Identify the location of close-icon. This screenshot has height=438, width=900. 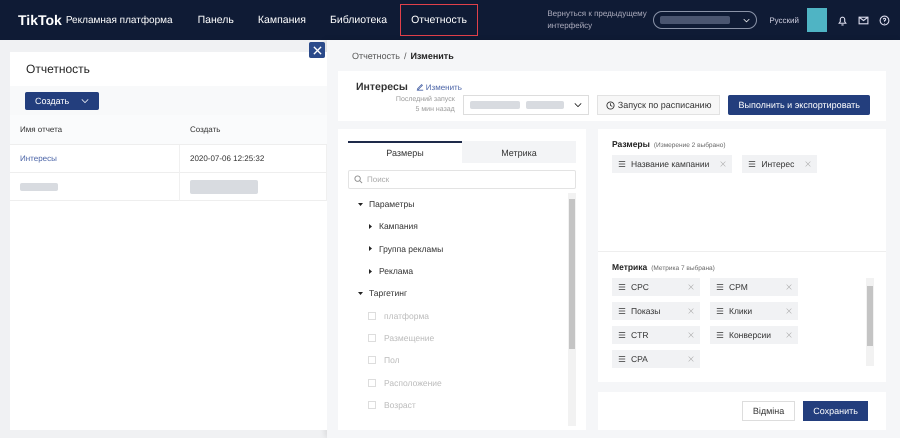
(317, 50).